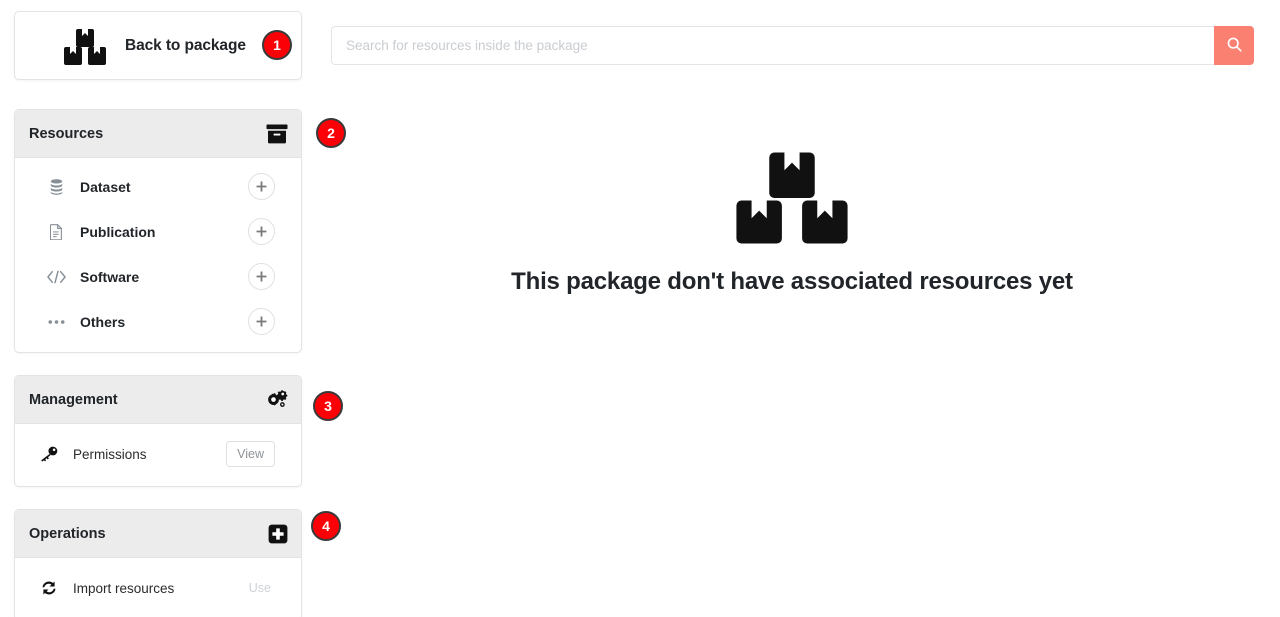  What do you see at coordinates (262, 588) in the screenshot?
I see `use-import-resources-link: Use` at bounding box center [262, 588].